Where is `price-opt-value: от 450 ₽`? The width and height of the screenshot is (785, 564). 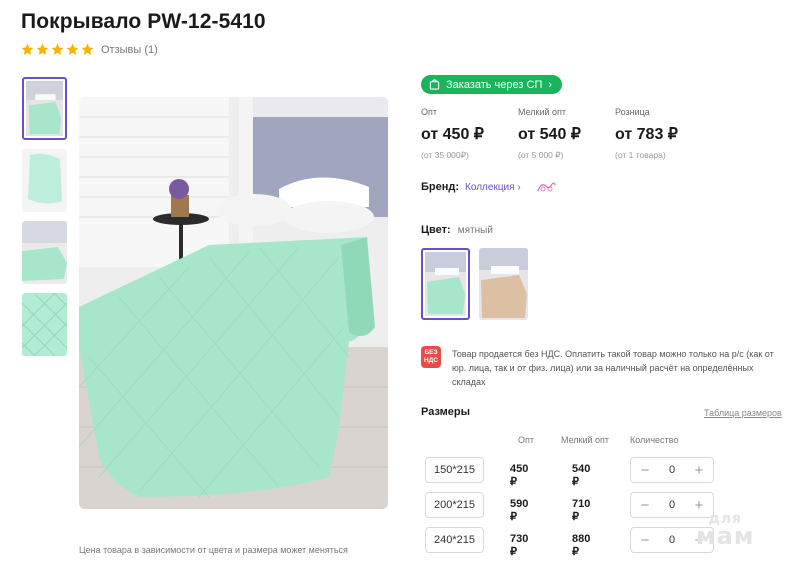 price-opt-value: от 450 ₽ is located at coordinates (452, 134).